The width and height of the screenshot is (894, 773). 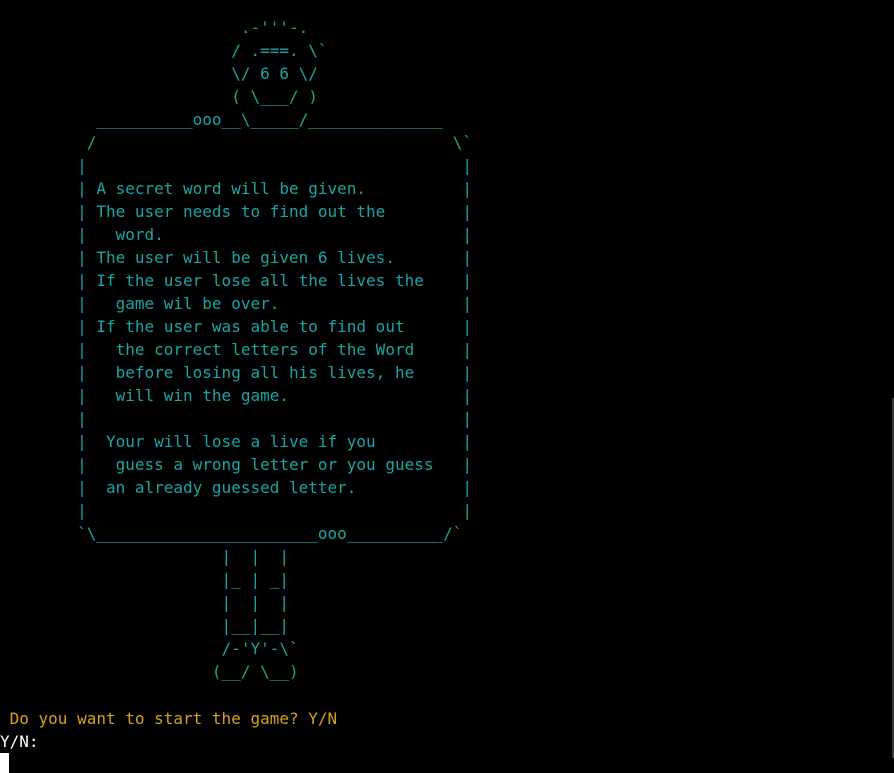 What do you see at coordinates (4, 763) in the screenshot?
I see `text-cursor` at bounding box center [4, 763].